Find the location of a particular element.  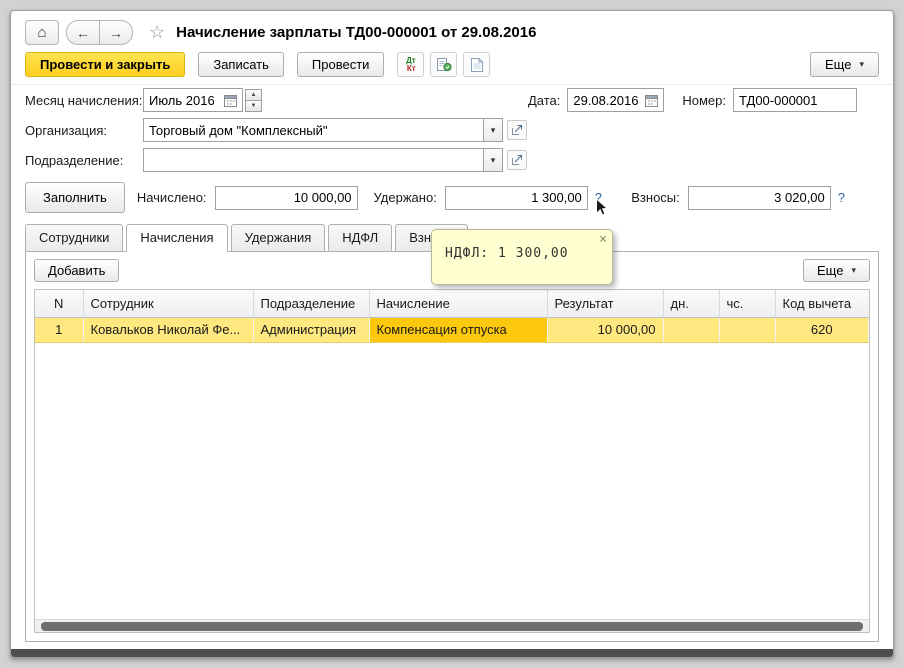

tab-deductions: Удержания is located at coordinates (278, 238).